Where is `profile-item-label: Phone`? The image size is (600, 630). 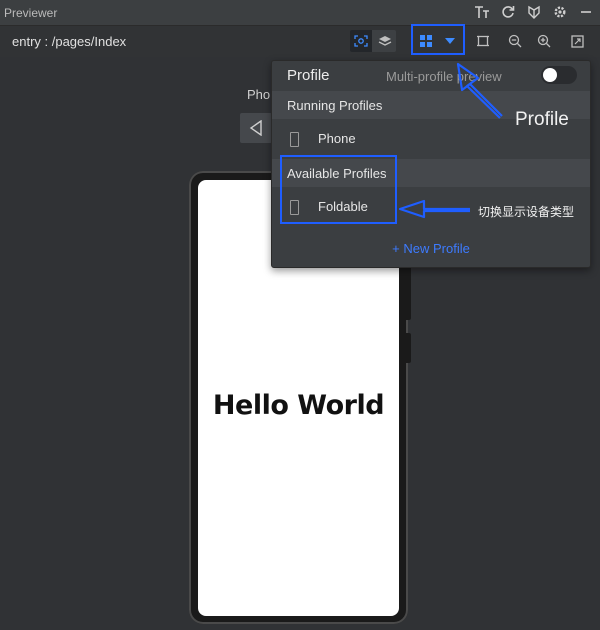 profile-item-label: Phone is located at coordinates (337, 138).